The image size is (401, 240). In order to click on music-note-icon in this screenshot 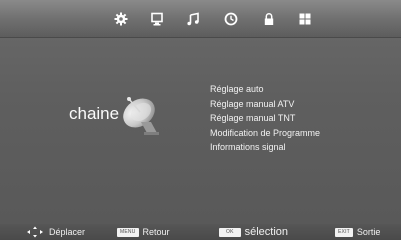, I will do `click(193, 19)`.